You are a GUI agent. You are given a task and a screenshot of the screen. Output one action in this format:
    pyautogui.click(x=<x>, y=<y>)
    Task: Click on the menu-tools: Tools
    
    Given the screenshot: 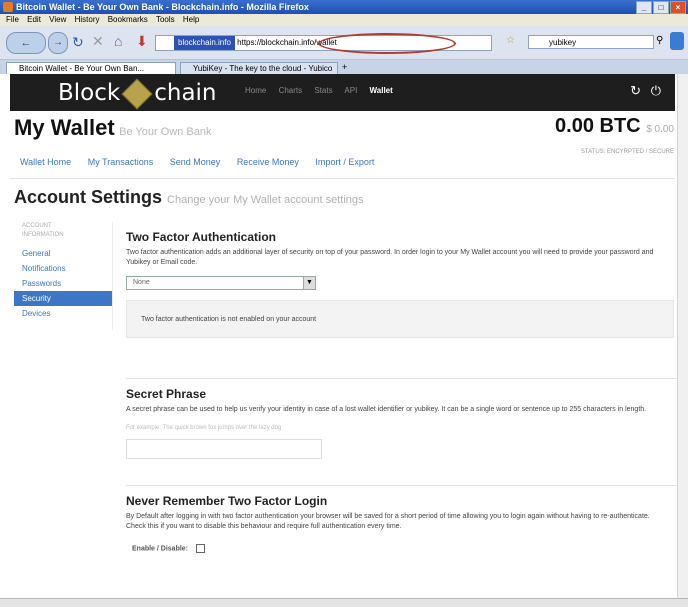 What is the action you would take?
    pyautogui.click(x=165, y=19)
    